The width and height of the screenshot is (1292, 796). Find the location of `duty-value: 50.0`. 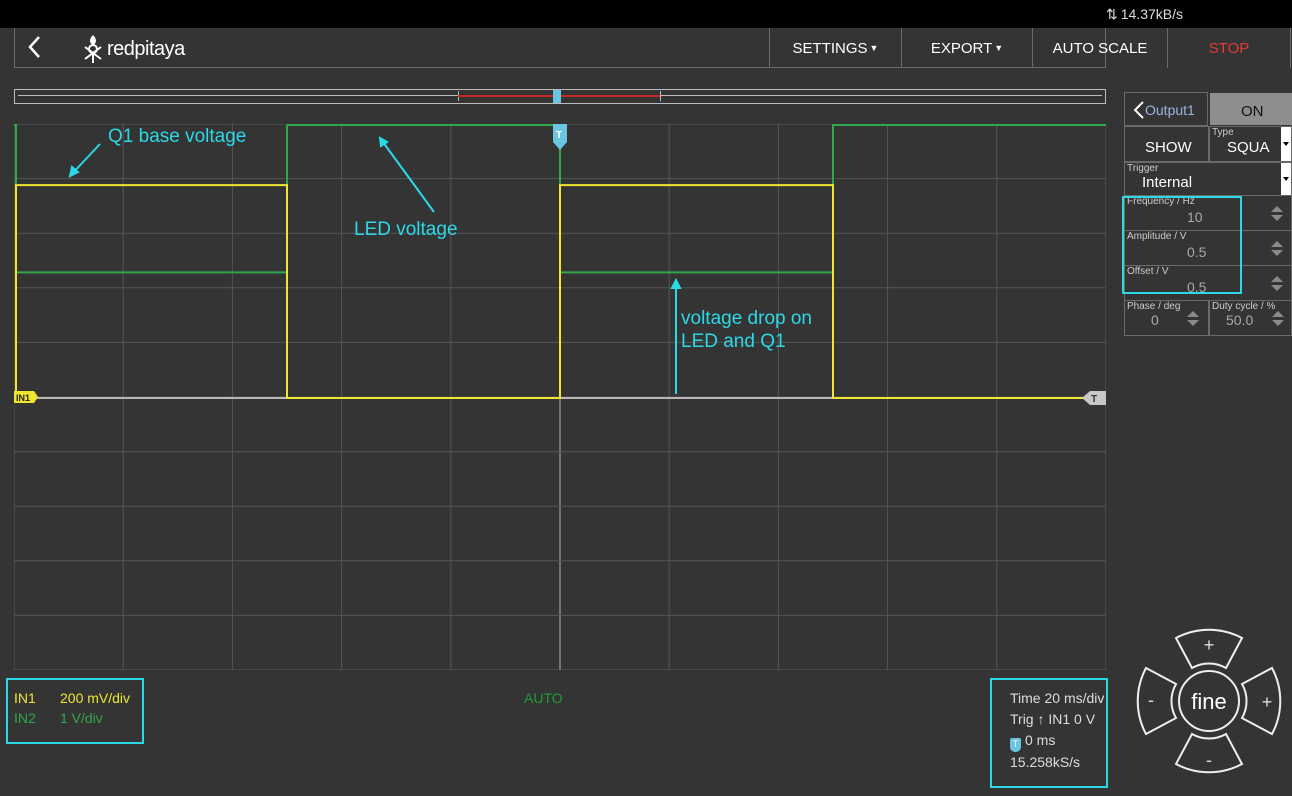

duty-value: 50.0 is located at coordinates (1239, 320).